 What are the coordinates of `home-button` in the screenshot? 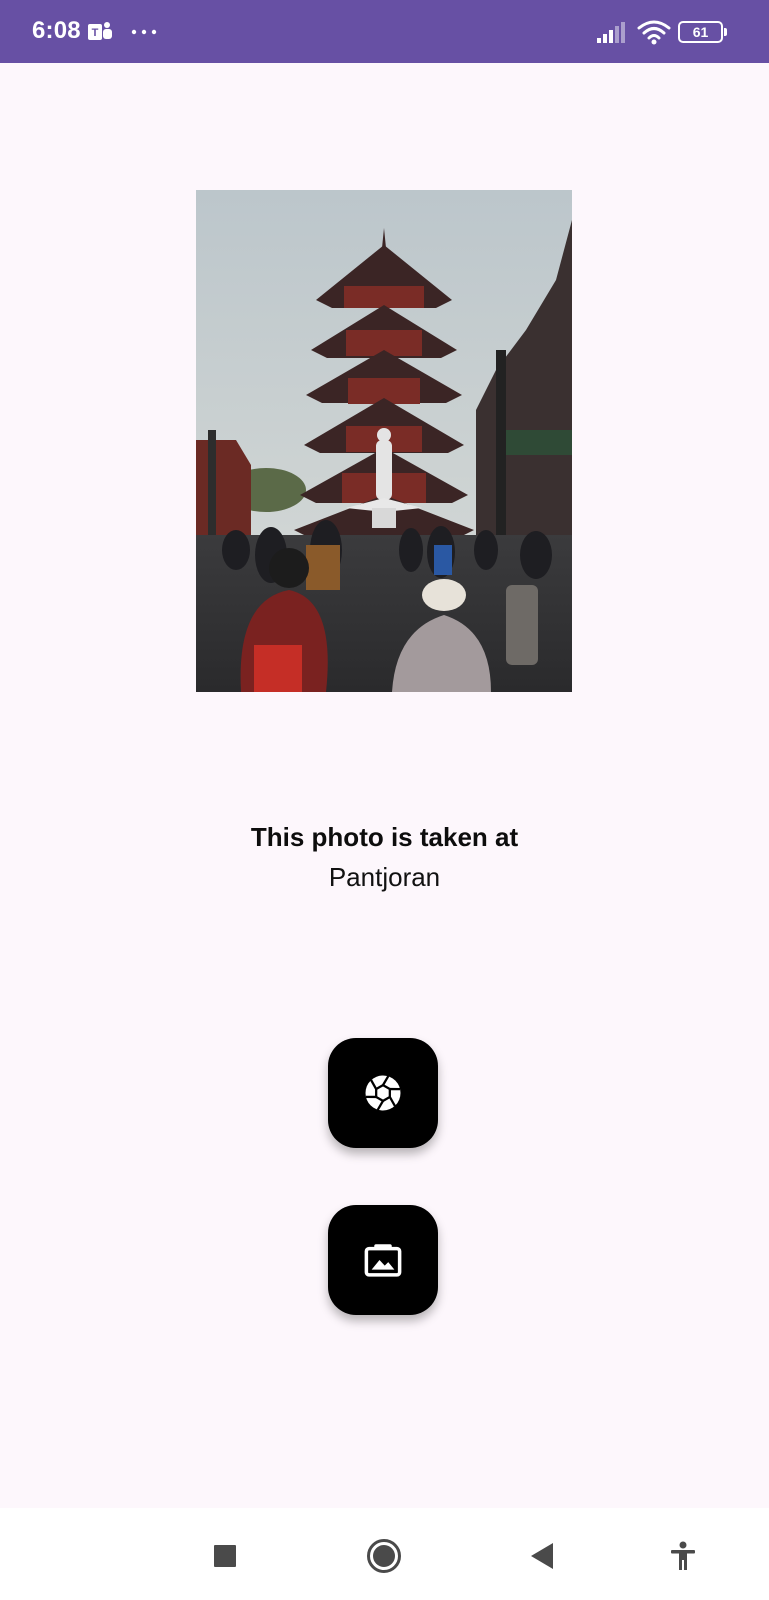 It's located at (384, 1556).